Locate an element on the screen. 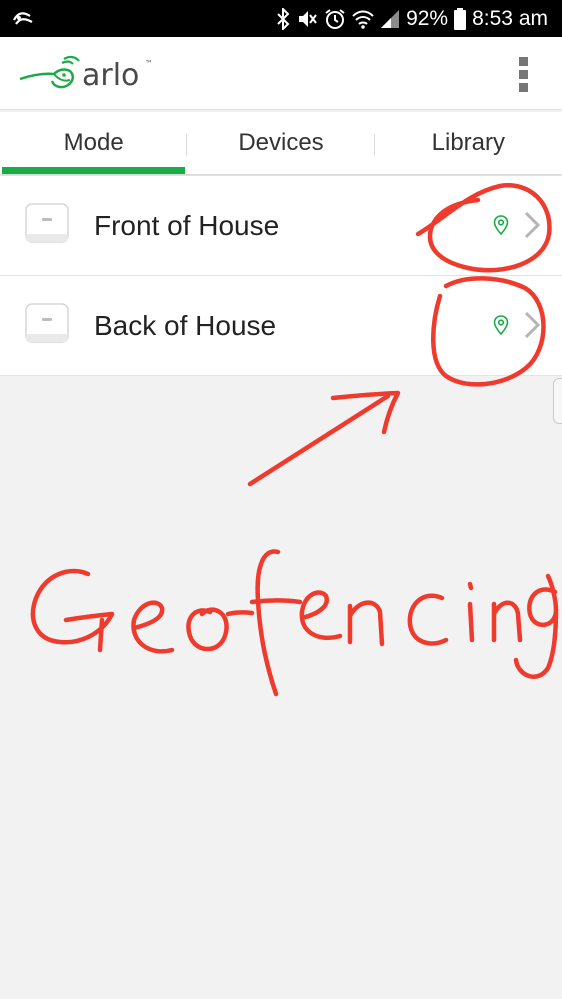 This screenshot has width=562, height=999. annotation-arrow is located at coordinates (319, 440).